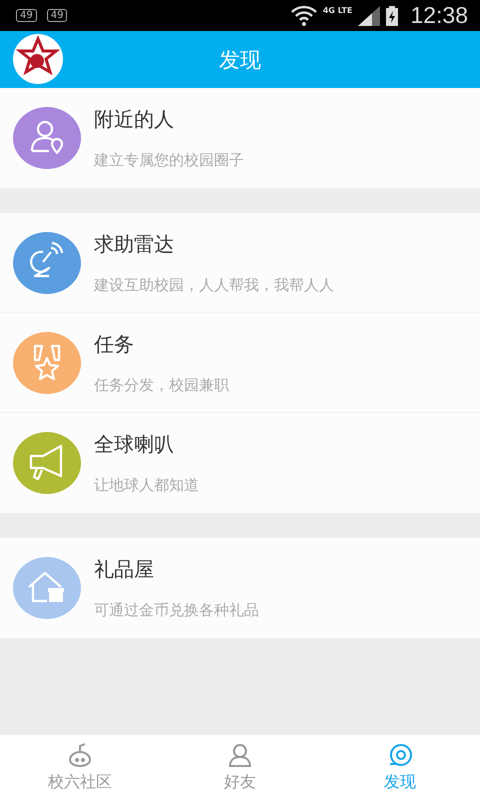  What do you see at coordinates (176, 610) in the screenshot?
I see `item-subtitle: 可通过金币兑换各种礼品` at bounding box center [176, 610].